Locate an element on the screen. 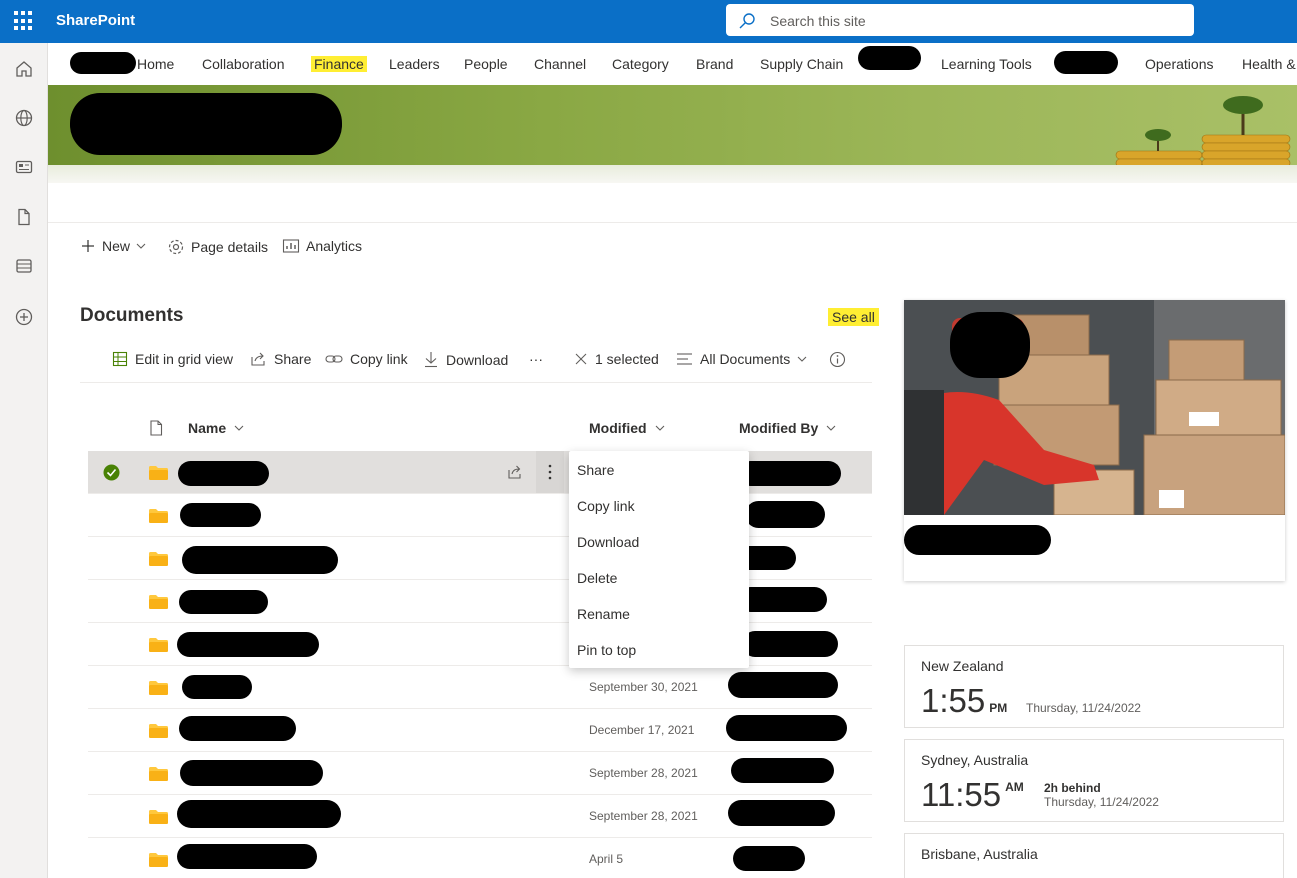 Image resolution: width=1297 pixels, height=878 pixels. app-launcher-icon is located at coordinates (24, 21).